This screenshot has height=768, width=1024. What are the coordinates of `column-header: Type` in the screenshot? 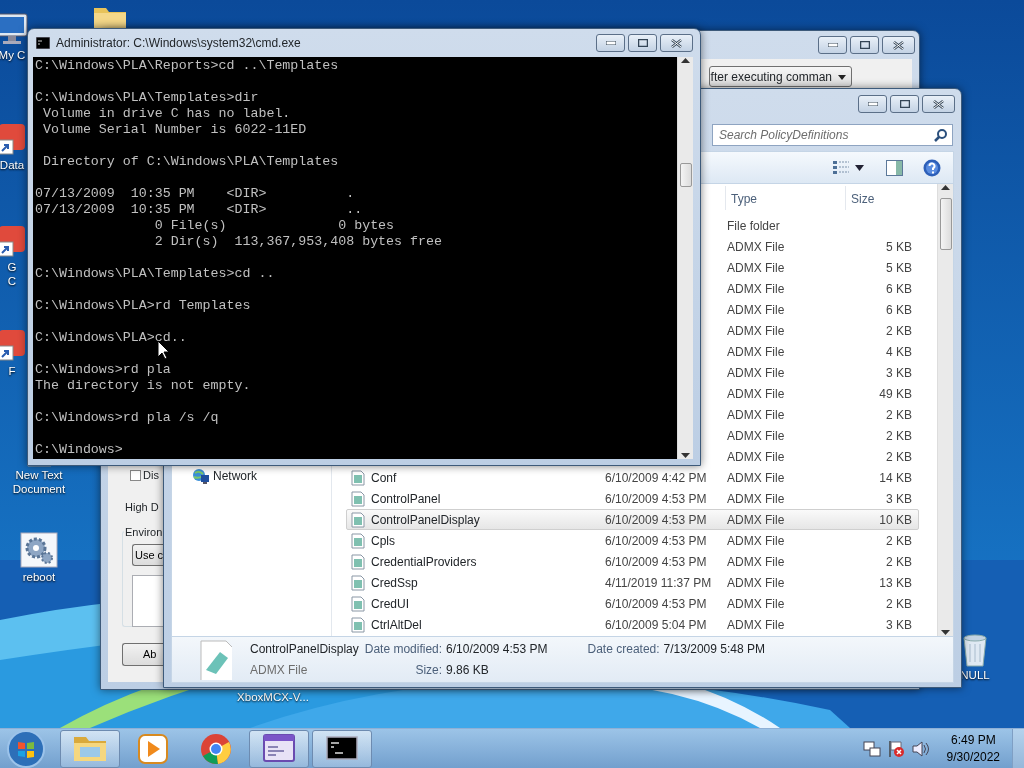 It's located at (785, 198).